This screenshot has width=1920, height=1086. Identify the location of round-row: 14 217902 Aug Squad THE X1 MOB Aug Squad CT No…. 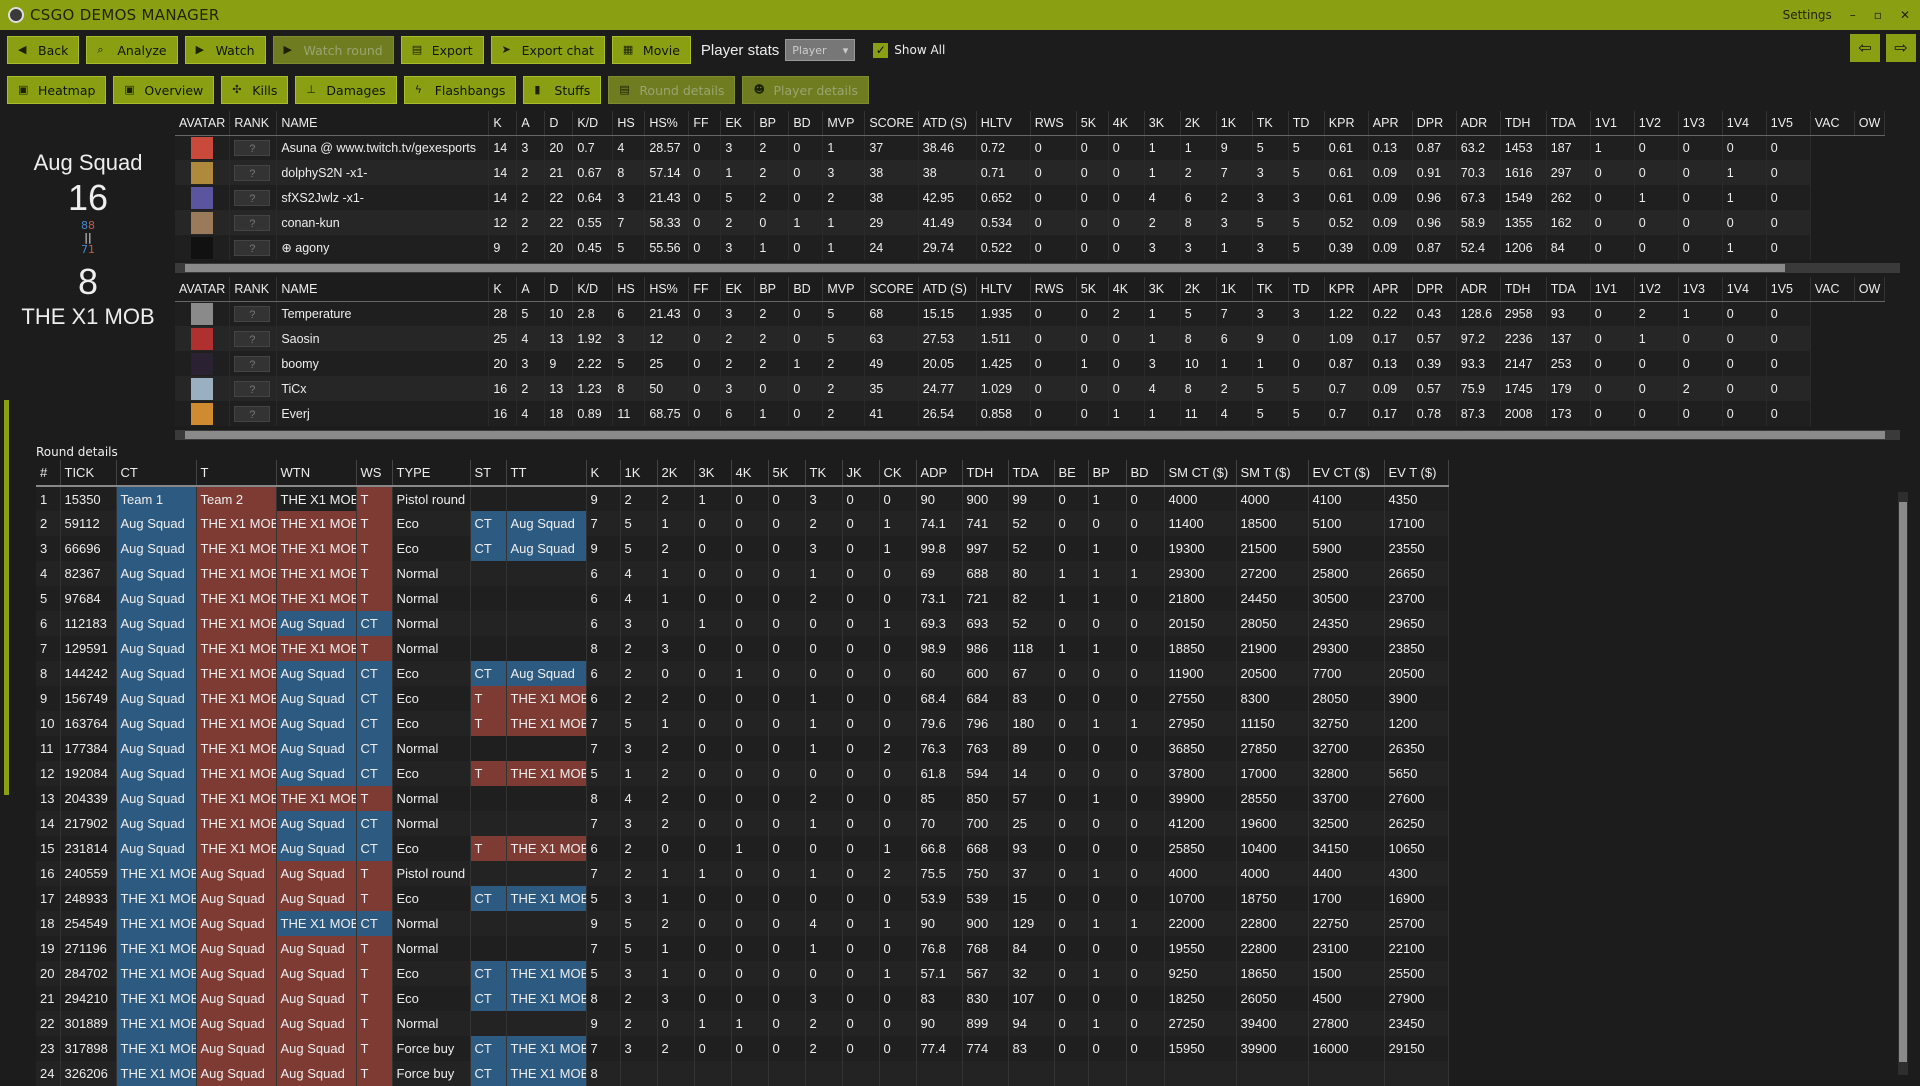
(742, 823).